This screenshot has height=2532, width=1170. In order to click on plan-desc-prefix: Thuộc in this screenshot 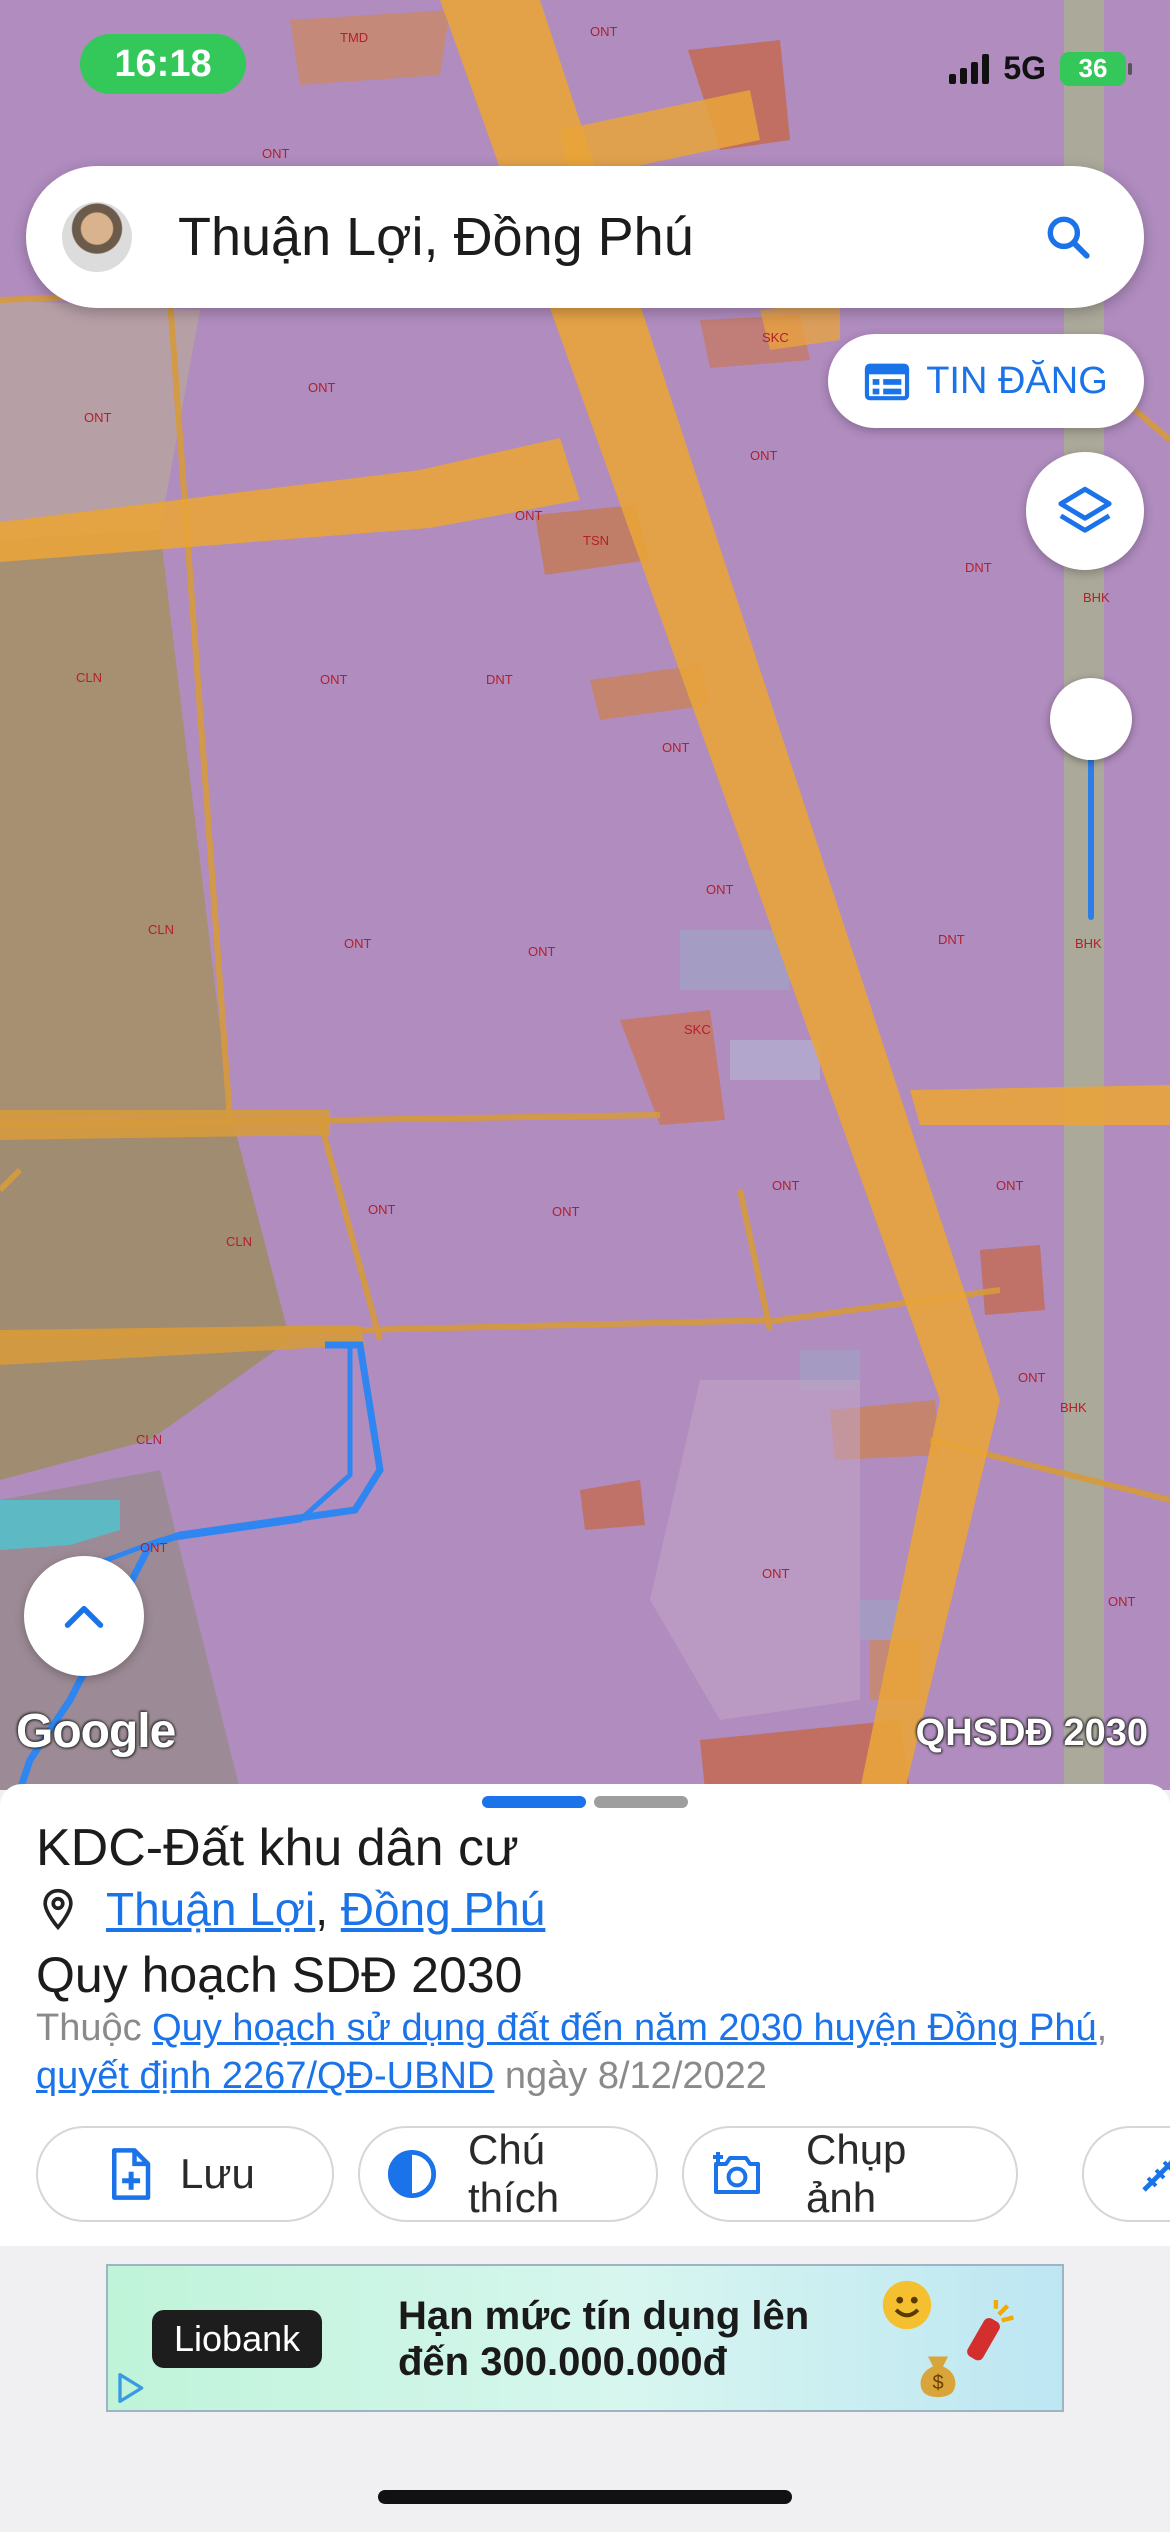, I will do `click(94, 2028)`.